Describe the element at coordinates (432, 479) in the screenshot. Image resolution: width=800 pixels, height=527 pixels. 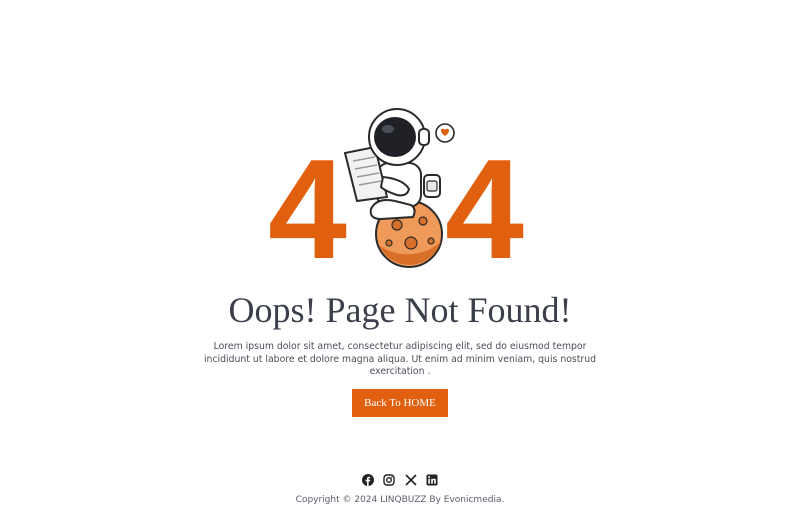
I see `linkedin-icon` at that location.